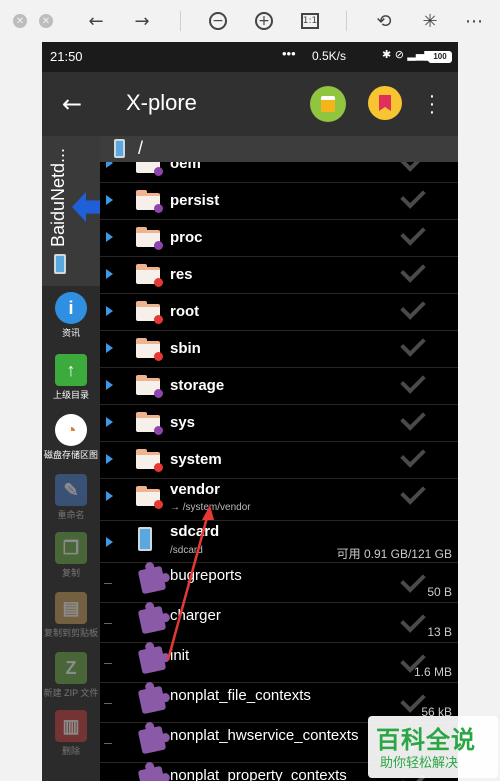  Describe the element at coordinates (180, 655) in the screenshot. I see `file-name: init` at that location.